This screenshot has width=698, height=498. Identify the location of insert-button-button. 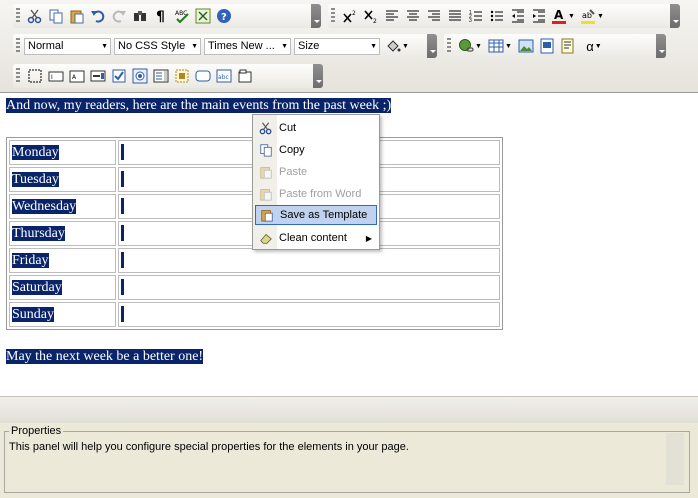
(202, 76).